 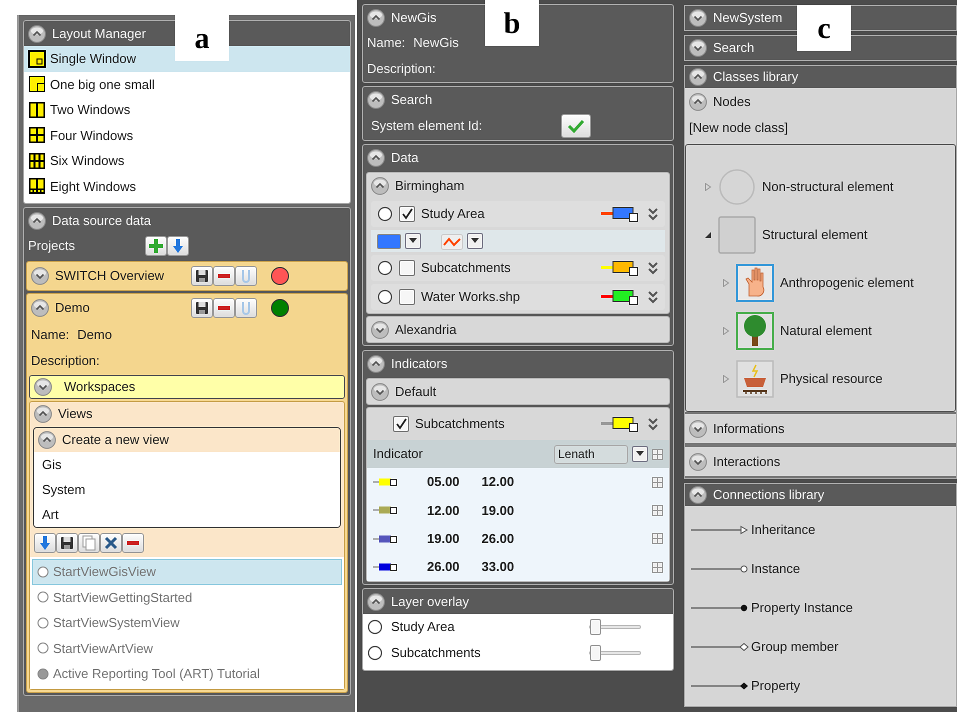 What do you see at coordinates (824, 28) in the screenshot?
I see `panel-label: c` at bounding box center [824, 28].